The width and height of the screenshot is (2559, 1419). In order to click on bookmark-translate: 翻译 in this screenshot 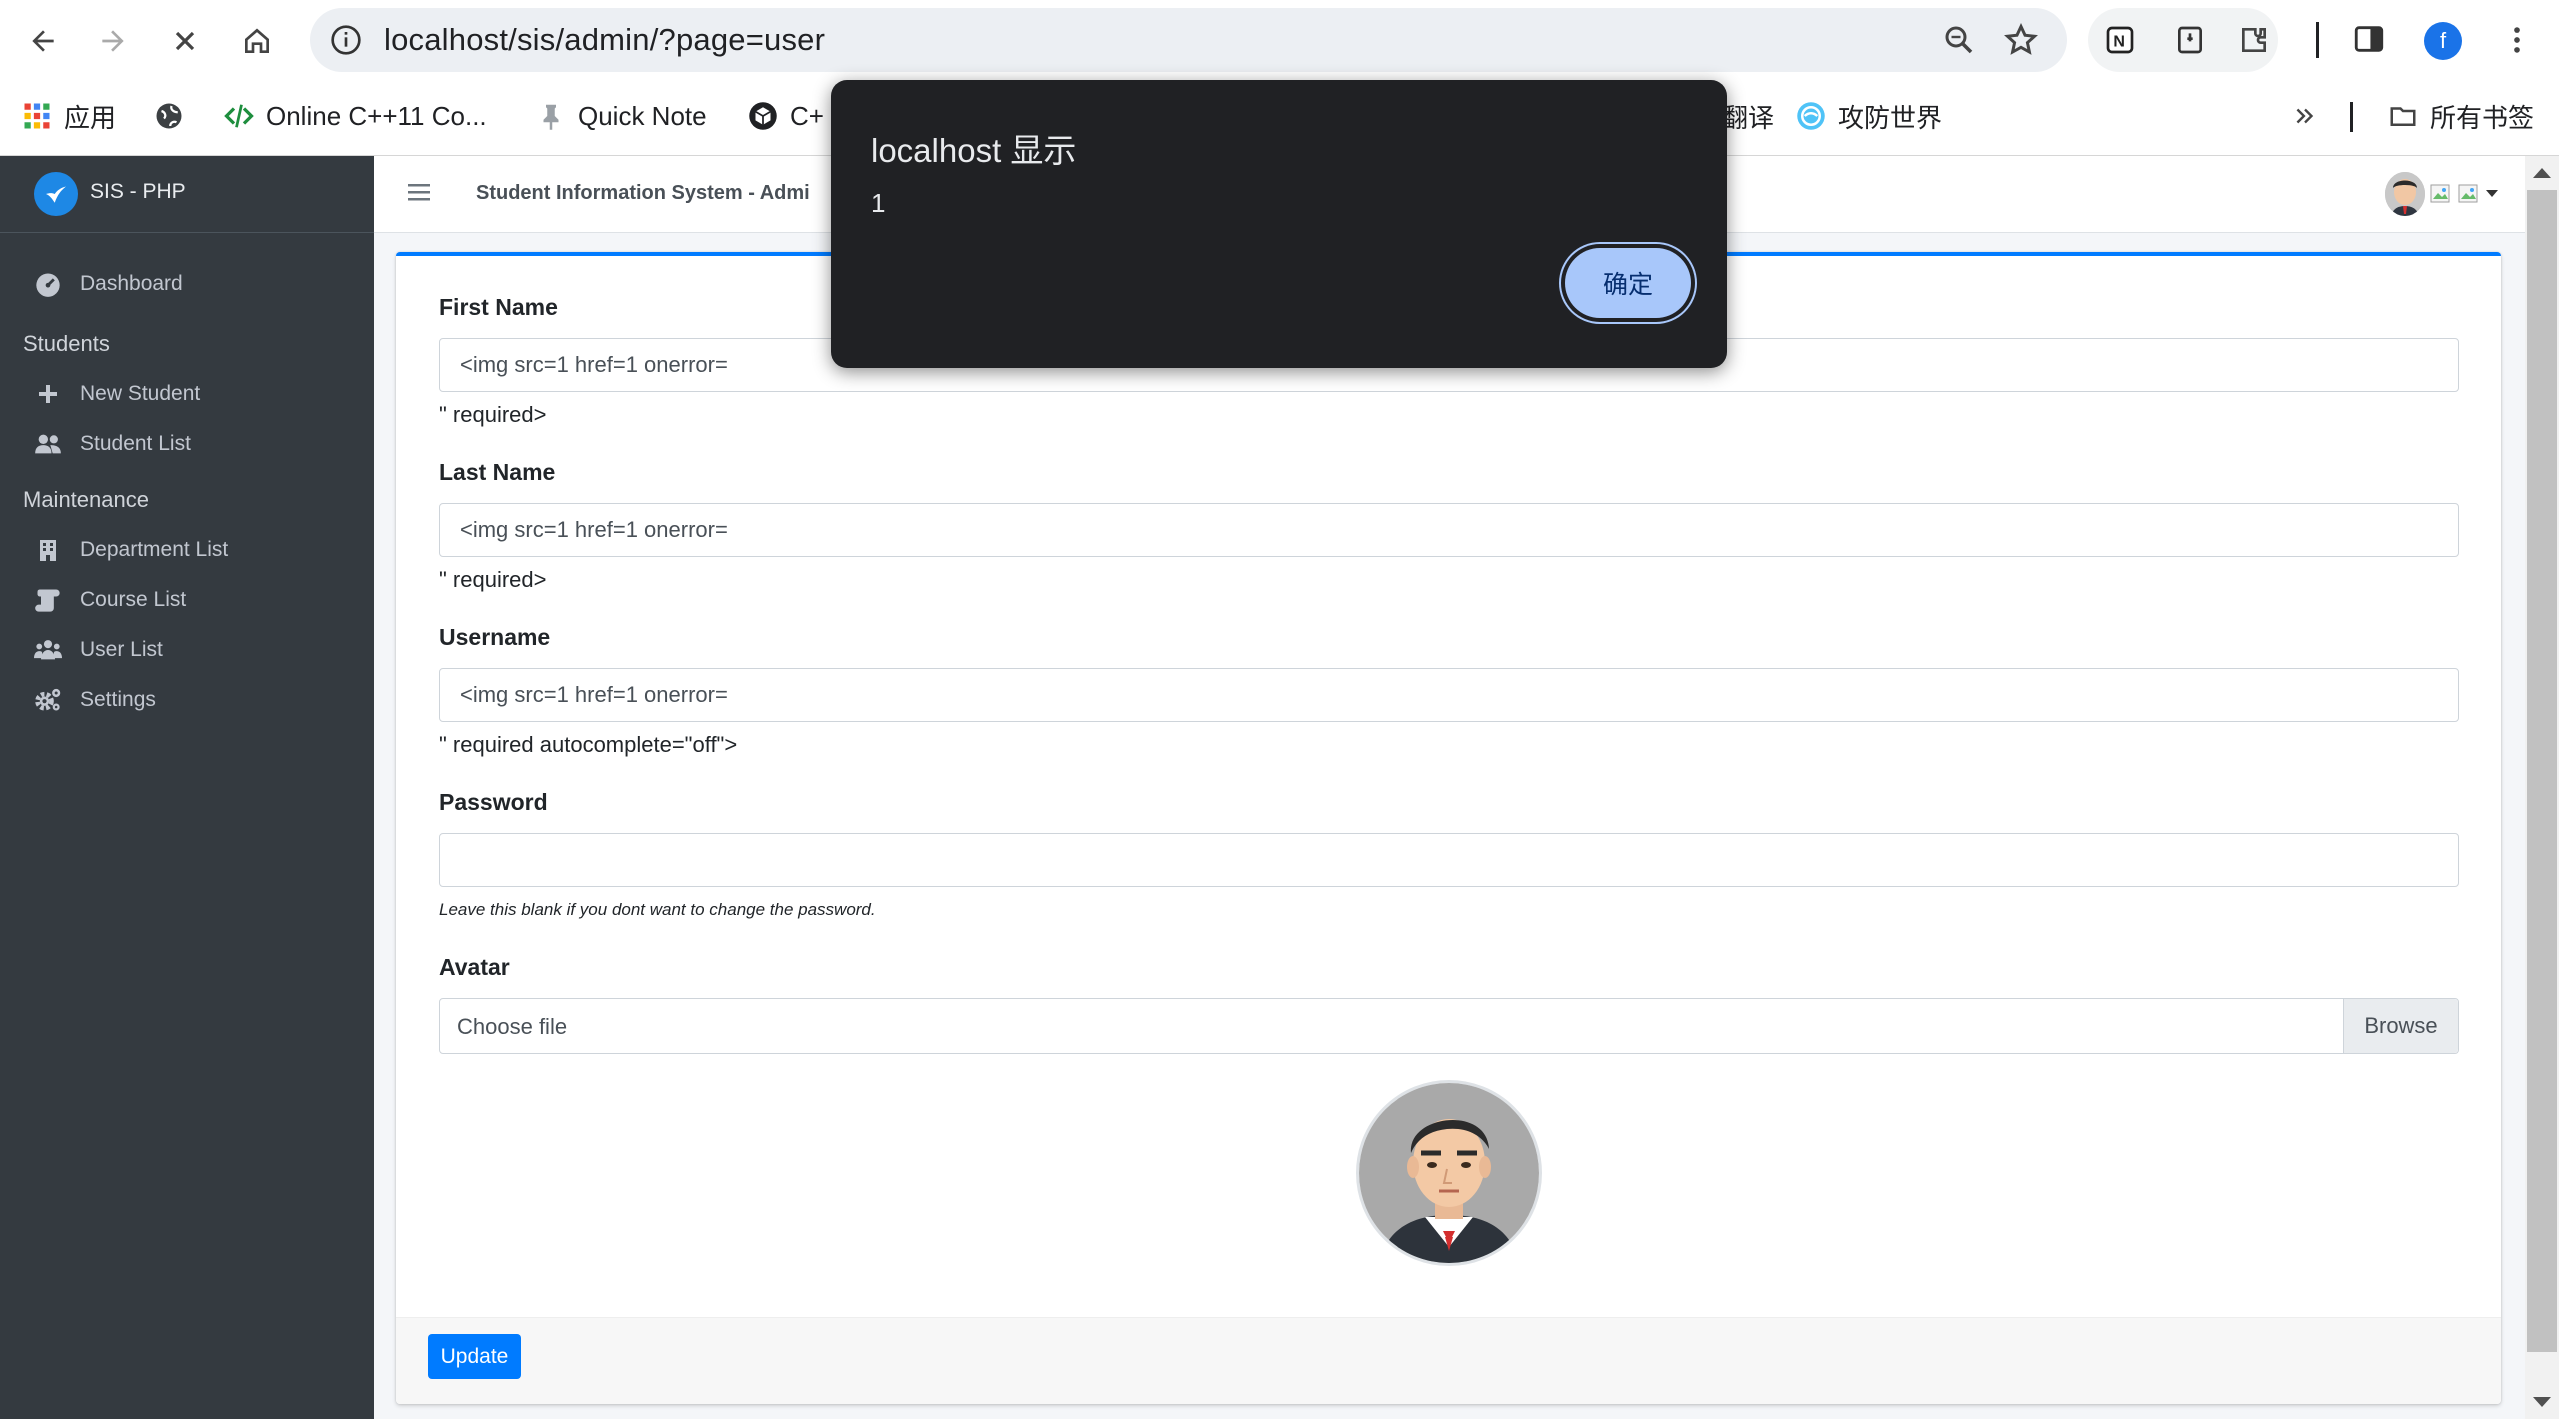, I will do `click(1748, 116)`.